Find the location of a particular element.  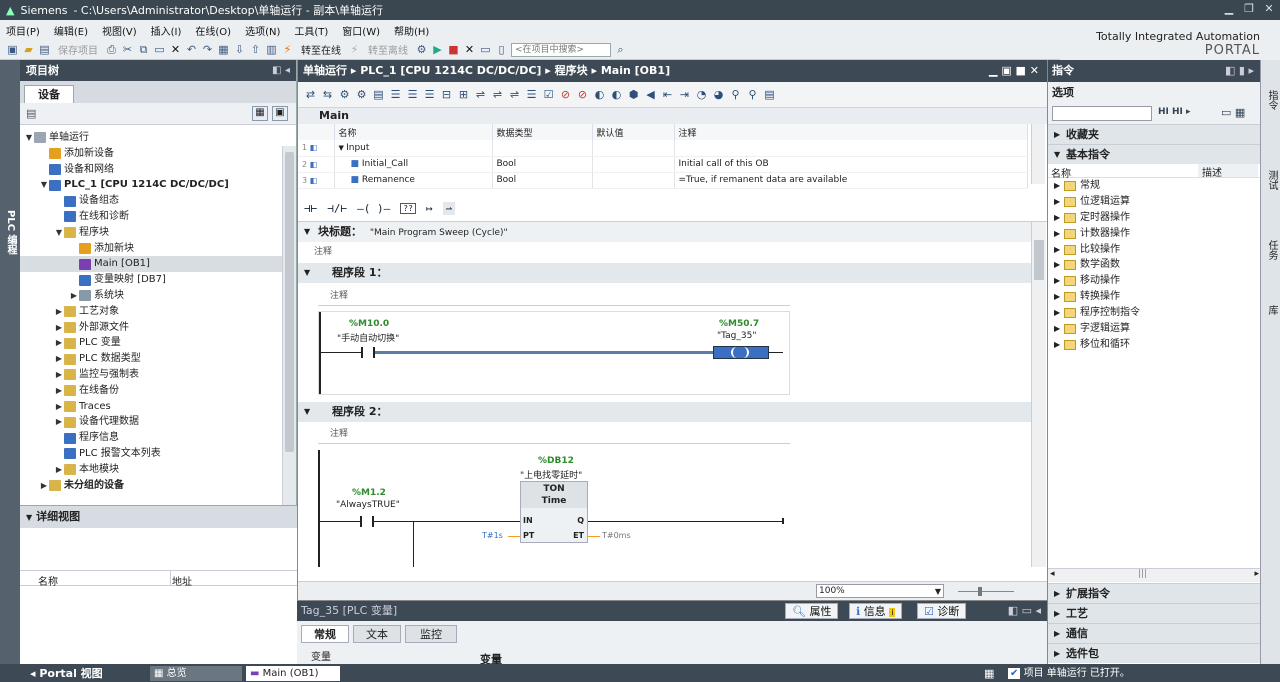

instructions-hscroll: ◂ ||| ▸ is located at coordinates (1154, 575).